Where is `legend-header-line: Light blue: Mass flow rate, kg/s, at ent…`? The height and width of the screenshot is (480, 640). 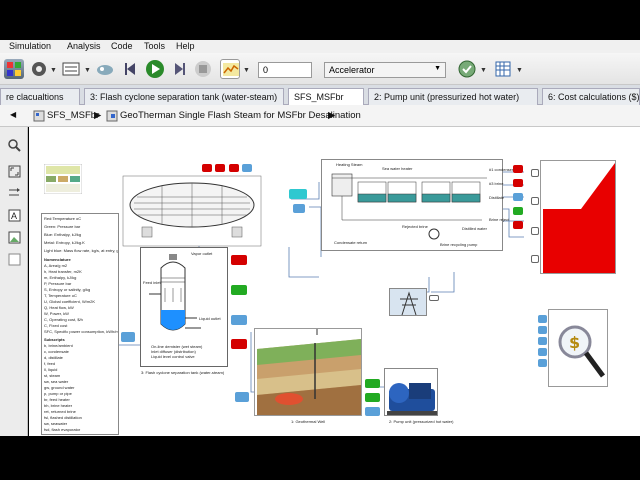
legend-header-line: Light blue: Mass flow rate, kg/s, at ent… is located at coordinates (81, 250).